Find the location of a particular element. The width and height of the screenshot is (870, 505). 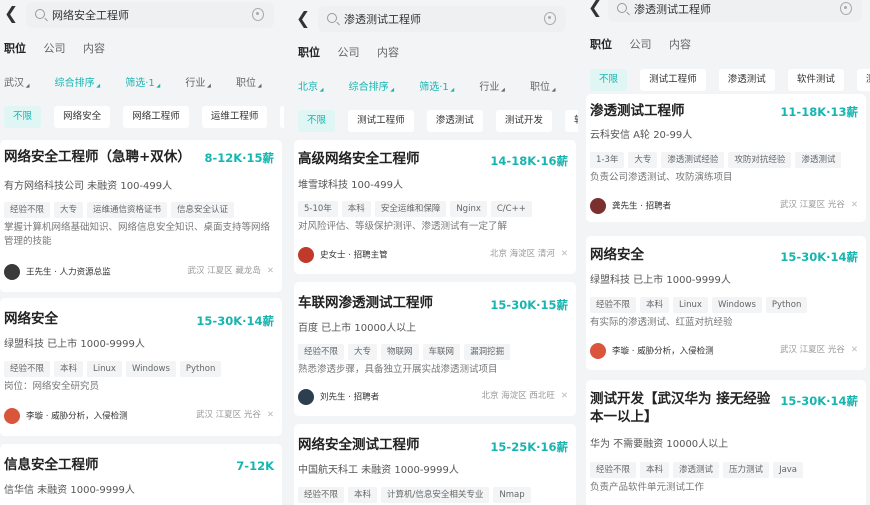

company-info: 有方网络科技公司 未融资 100-499人 is located at coordinates (88, 186).